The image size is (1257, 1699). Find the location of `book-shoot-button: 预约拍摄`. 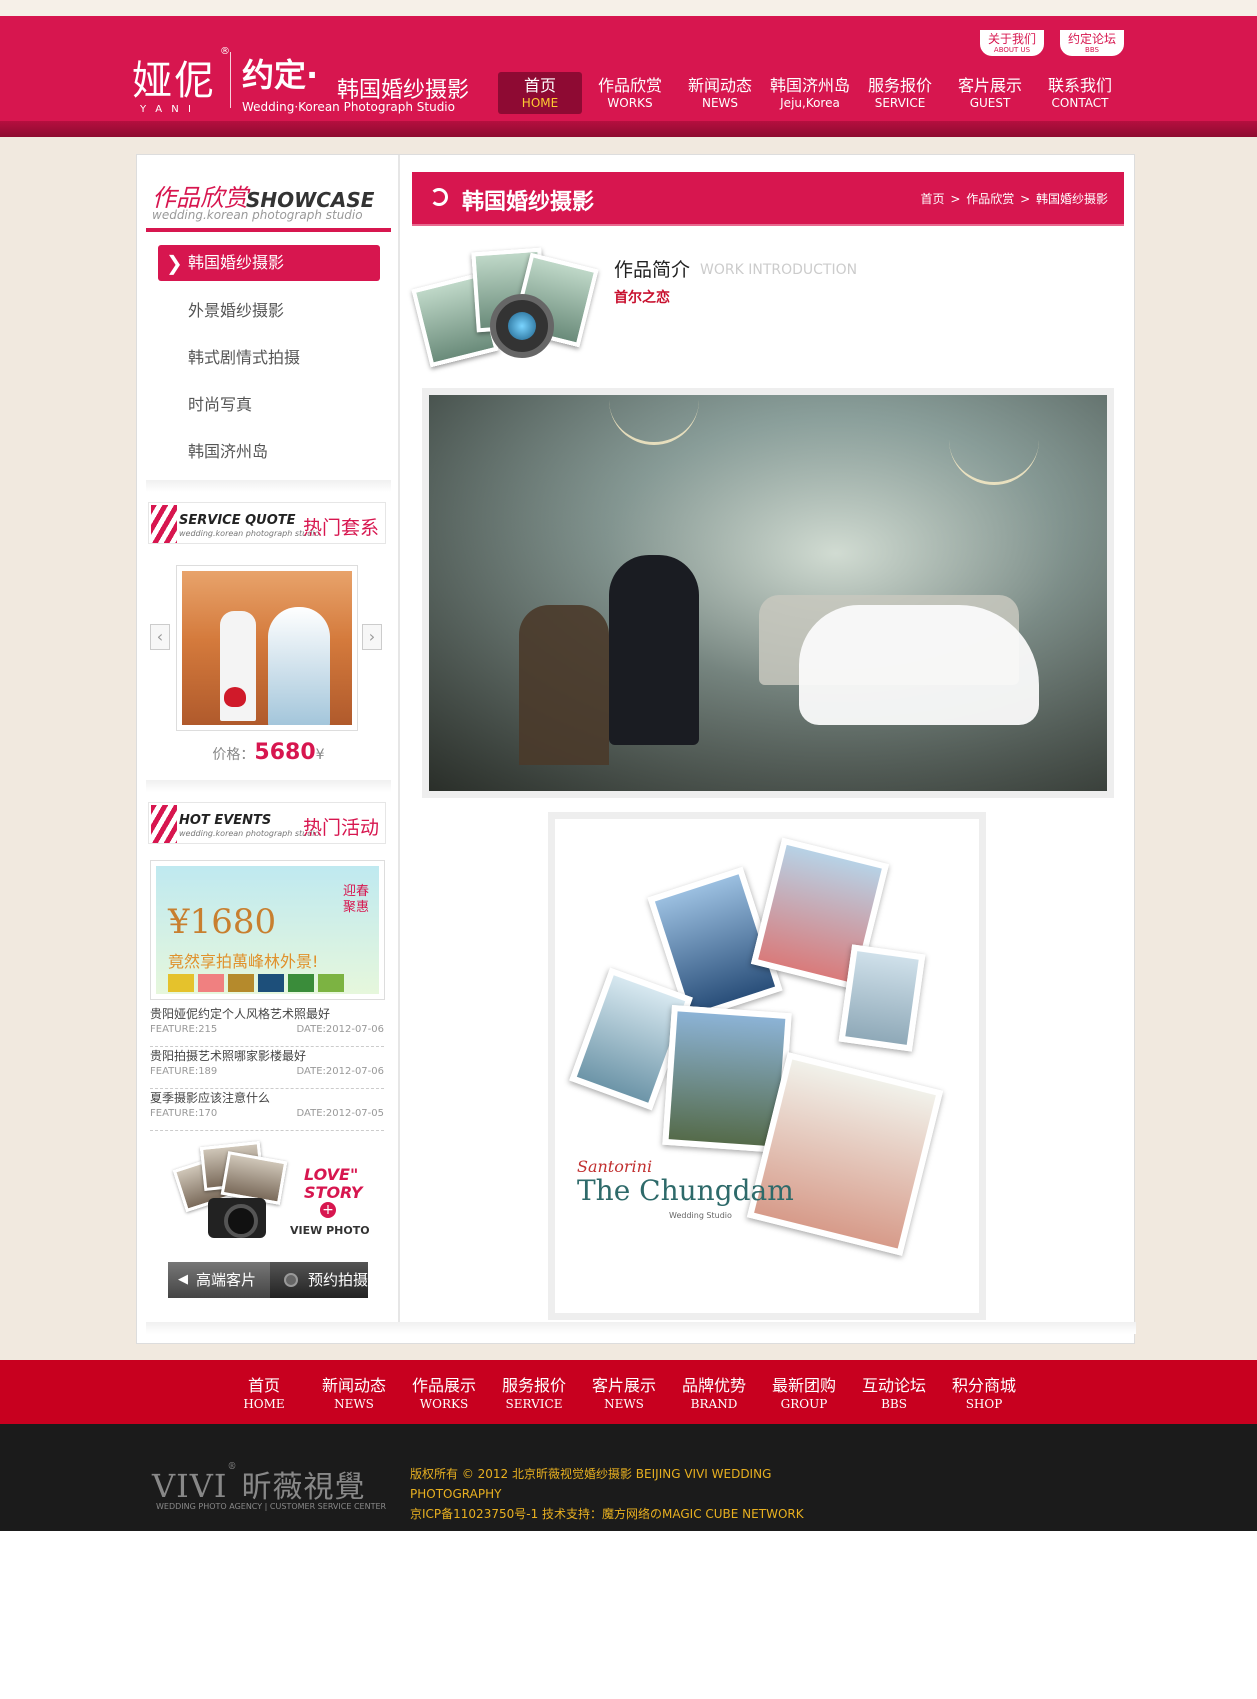

book-shoot-button: 预约拍摄 is located at coordinates (319, 1280).